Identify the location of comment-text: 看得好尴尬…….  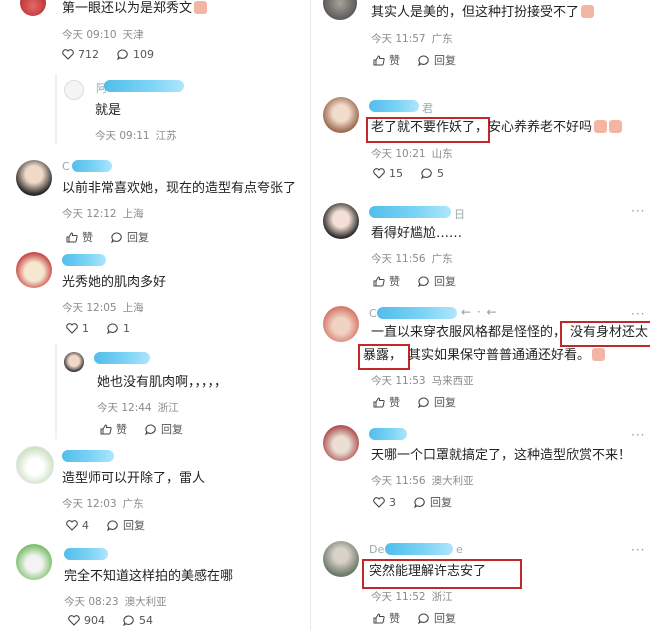
(417, 233).